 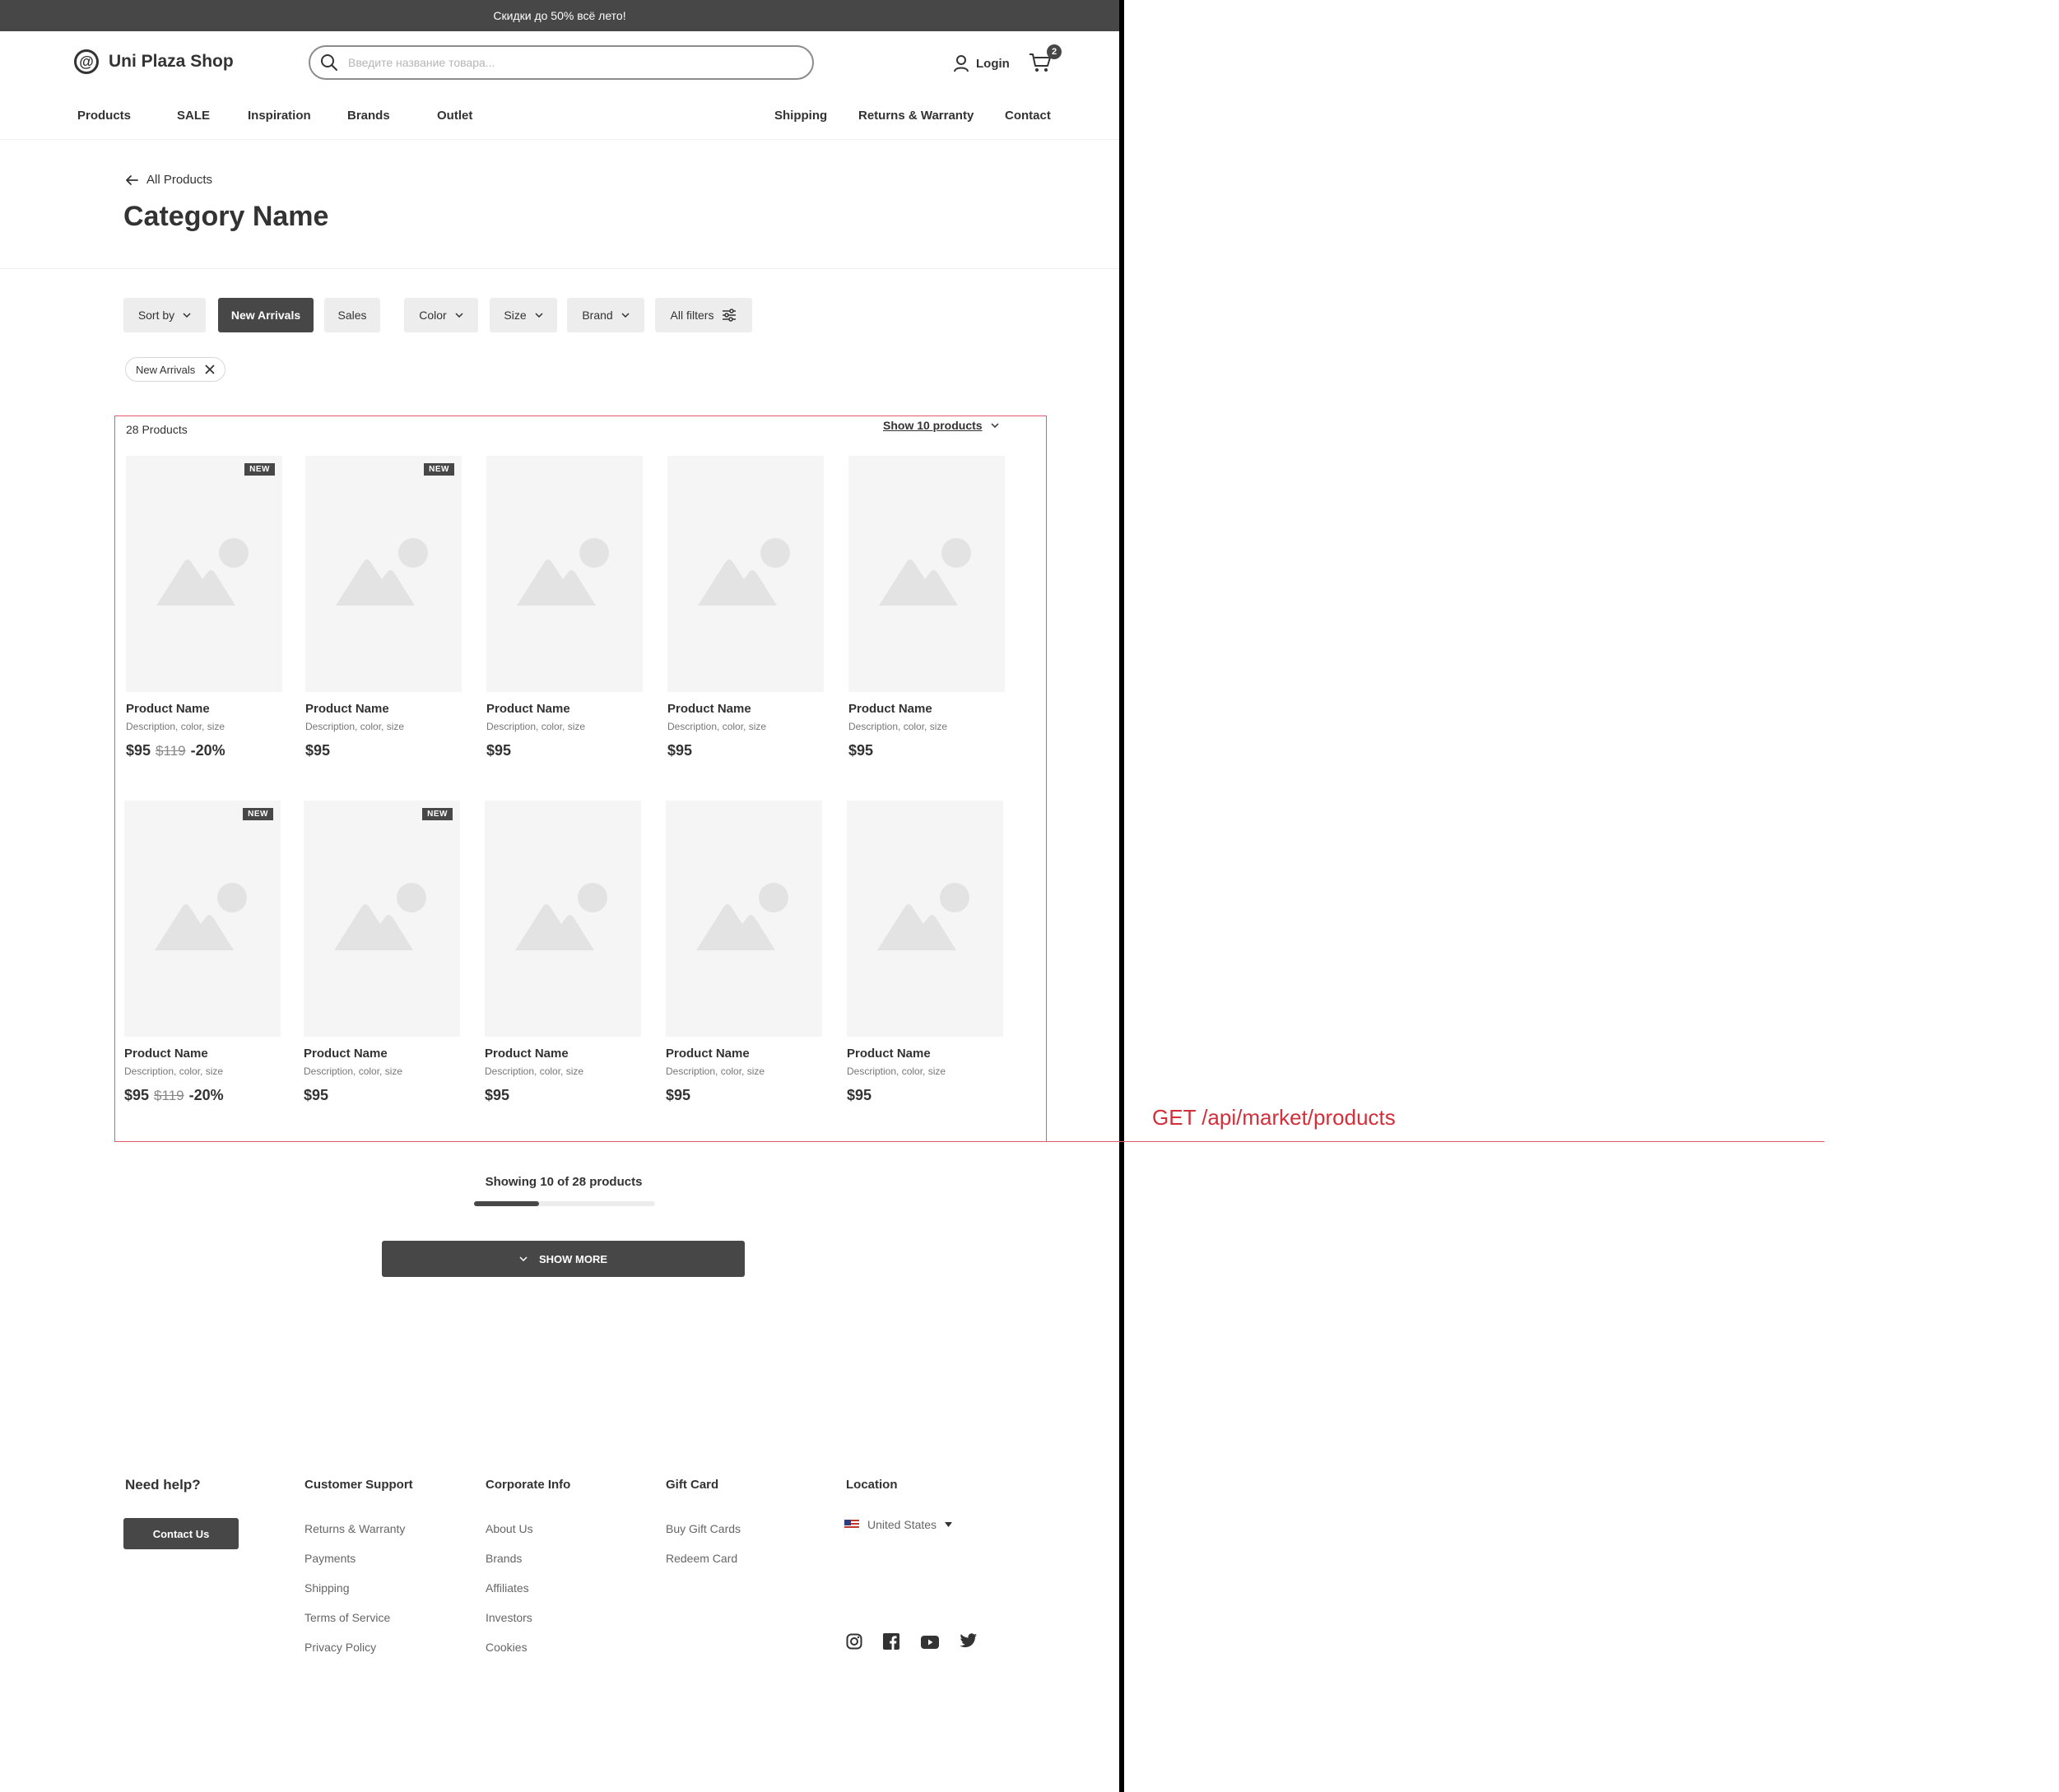 What do you see at coordinates (570, 62) in the screenshot?
I see `search-input` at bounding box center [570, 62].